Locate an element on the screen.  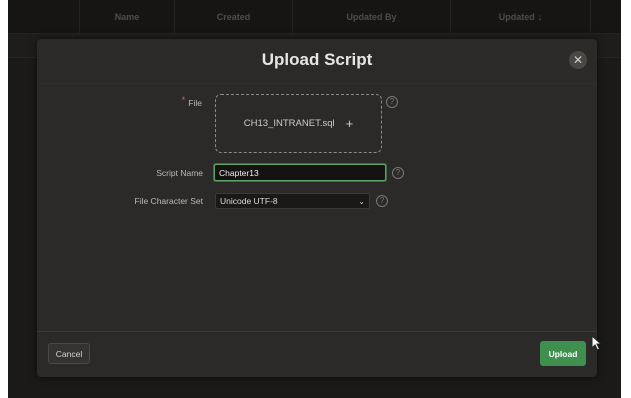
script-name-input is located at coordinates (300, 172).